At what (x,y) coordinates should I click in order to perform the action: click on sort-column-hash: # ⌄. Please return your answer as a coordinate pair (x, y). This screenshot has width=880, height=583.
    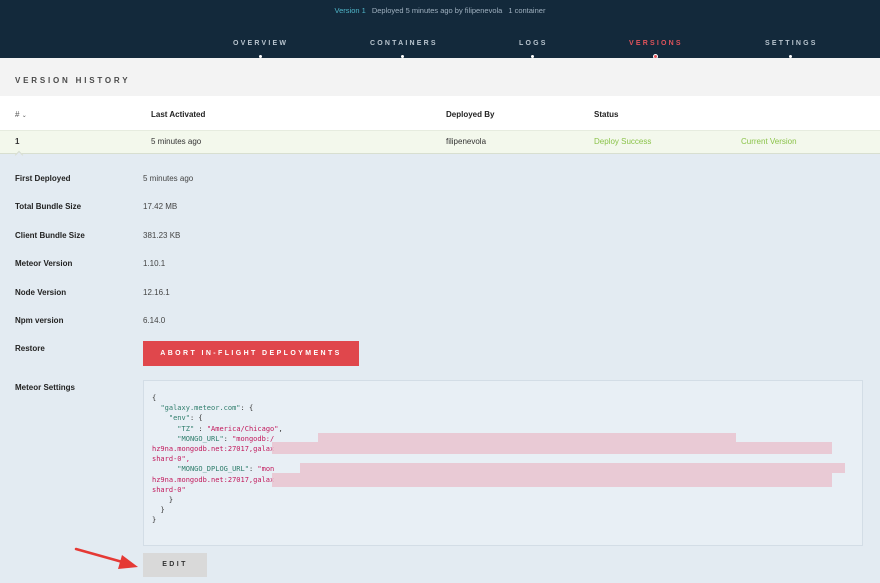
    Looking at the image, I should click on (21, 114).